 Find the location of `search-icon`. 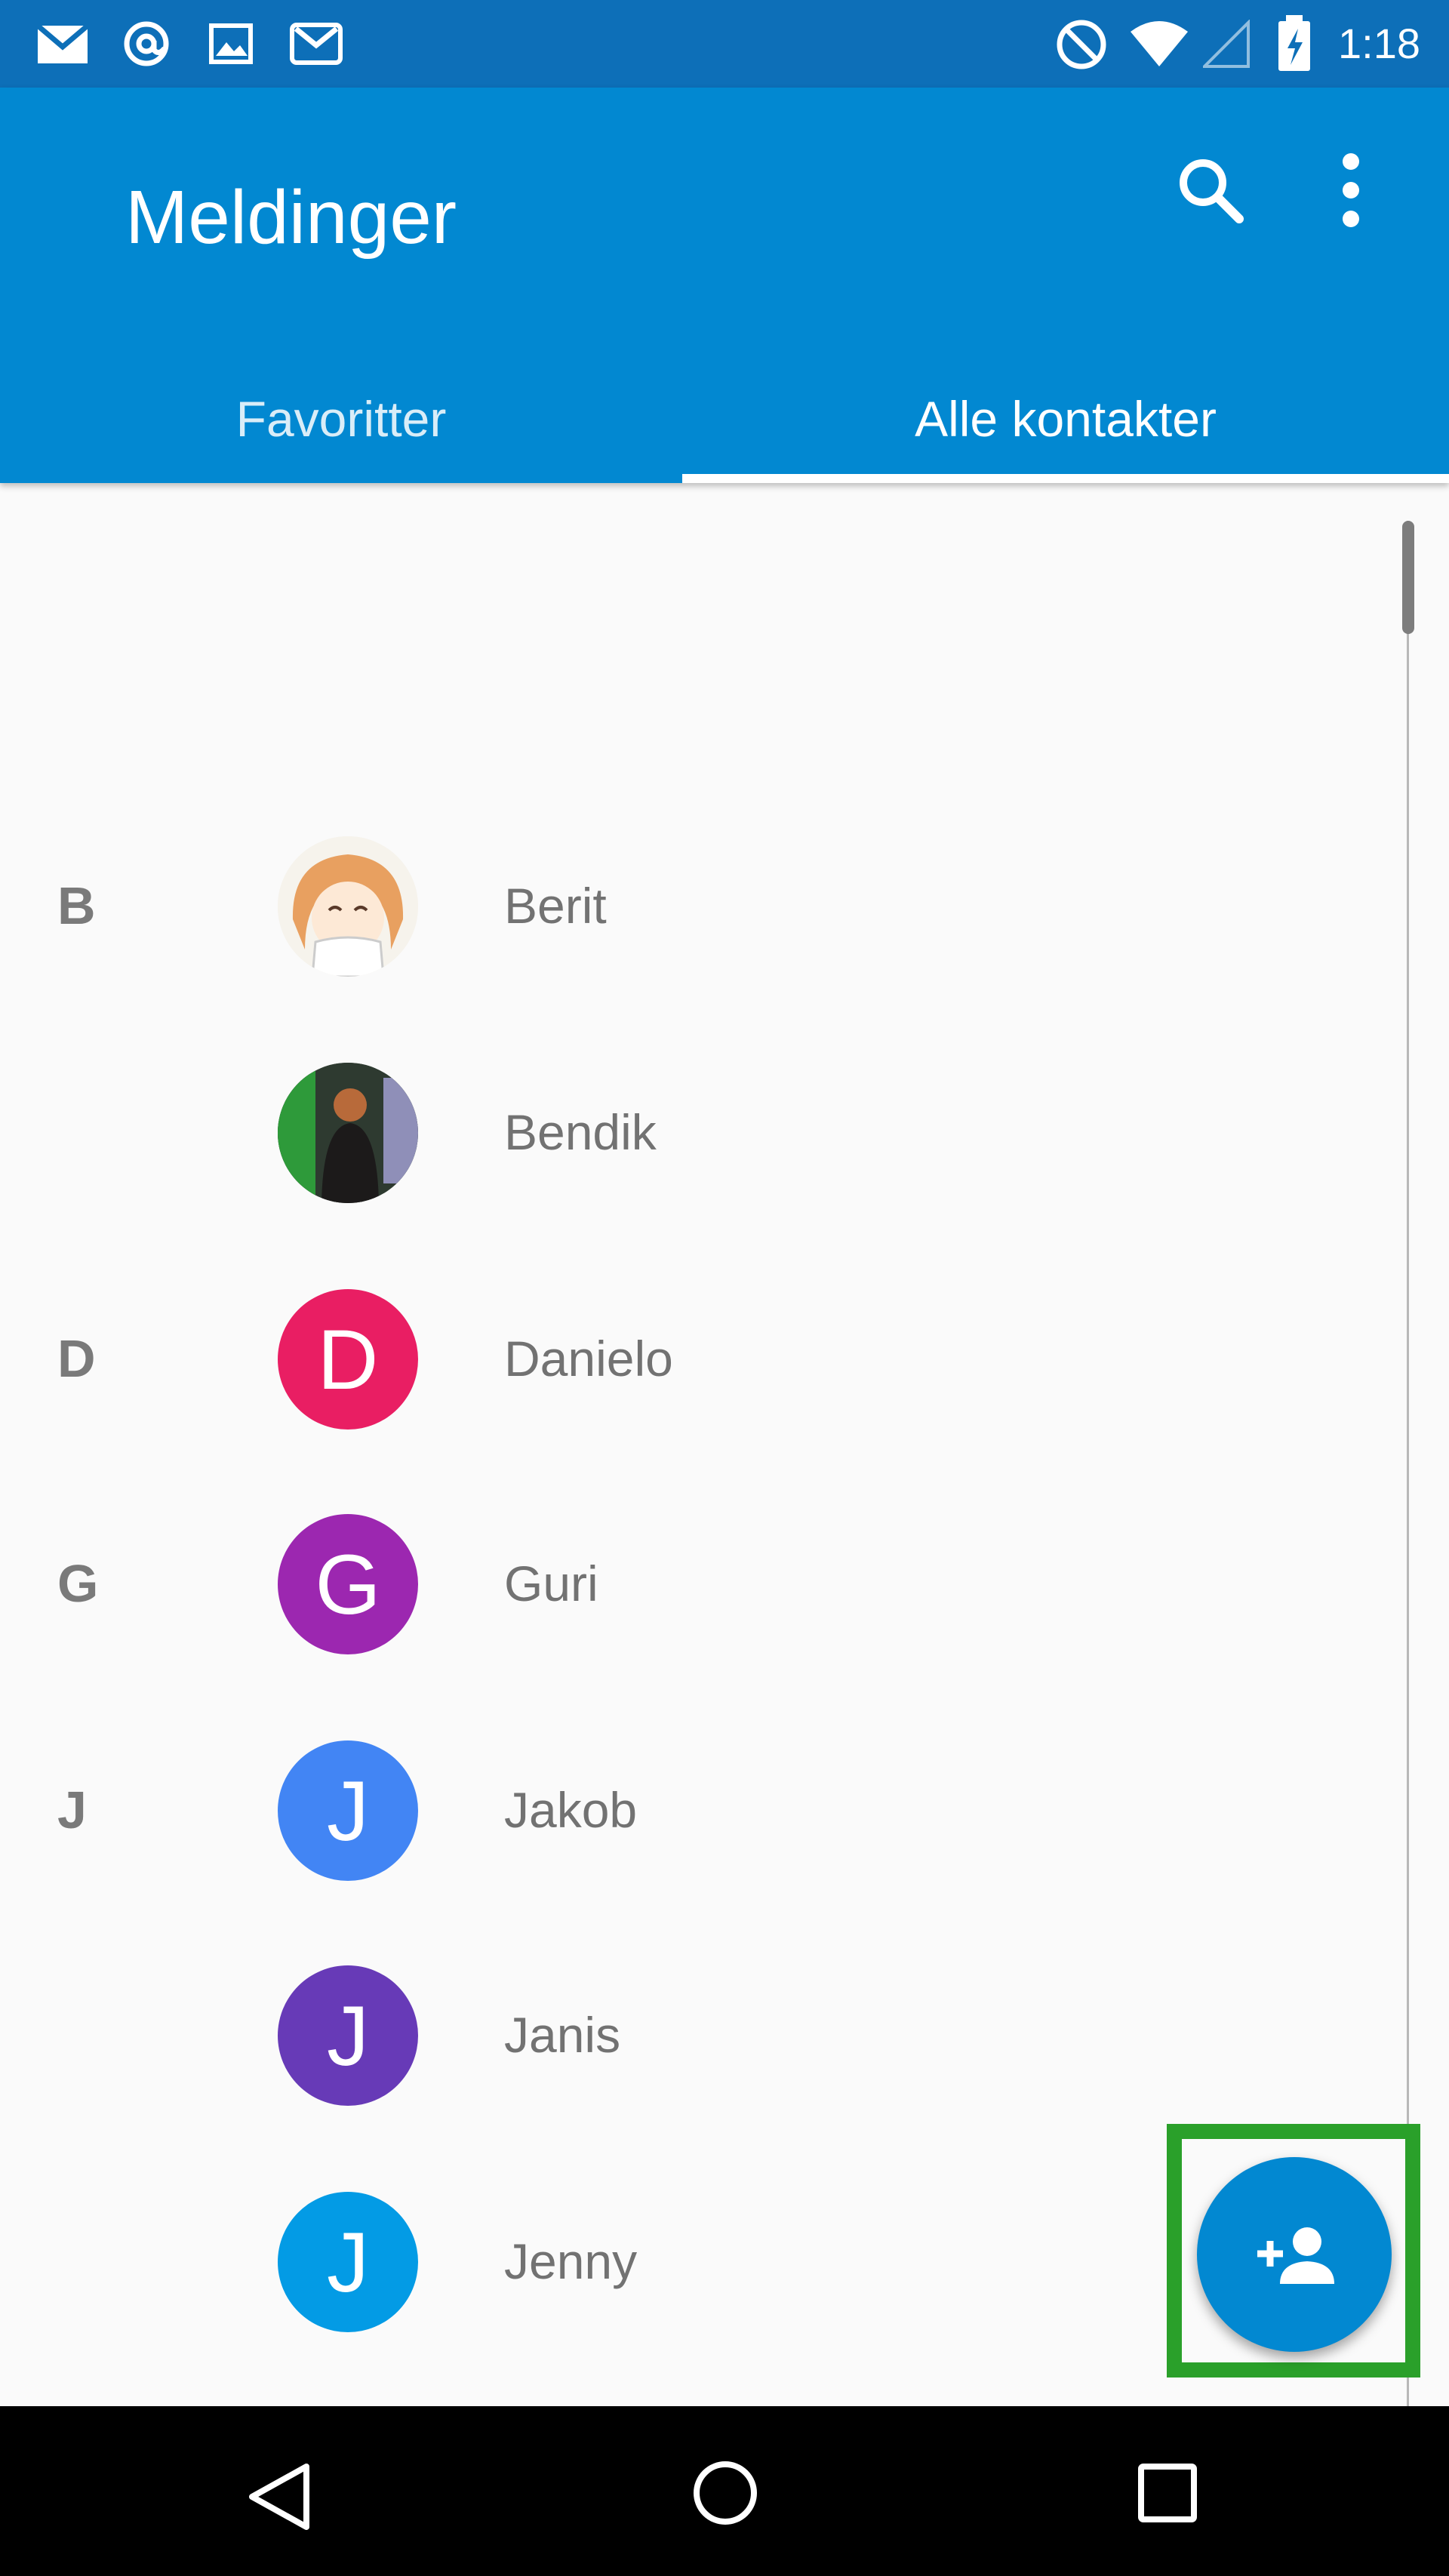

search-icon is located at coordinates (1210, 190).